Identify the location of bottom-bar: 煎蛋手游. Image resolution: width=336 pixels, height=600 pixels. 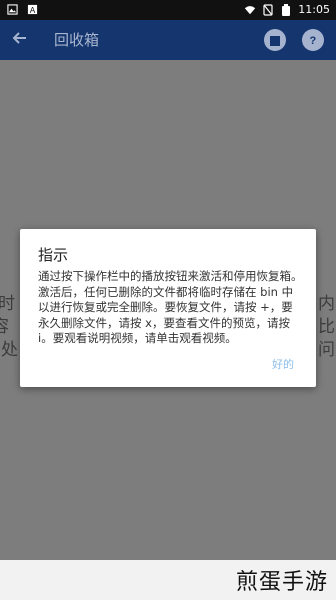
(168, 580).